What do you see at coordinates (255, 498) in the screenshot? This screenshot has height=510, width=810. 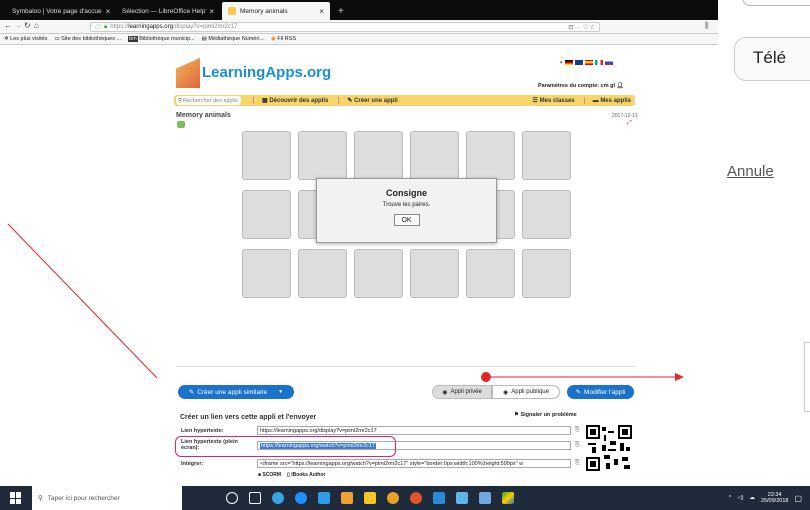 I see `task-view-icon` at bounding box center [255, 498].